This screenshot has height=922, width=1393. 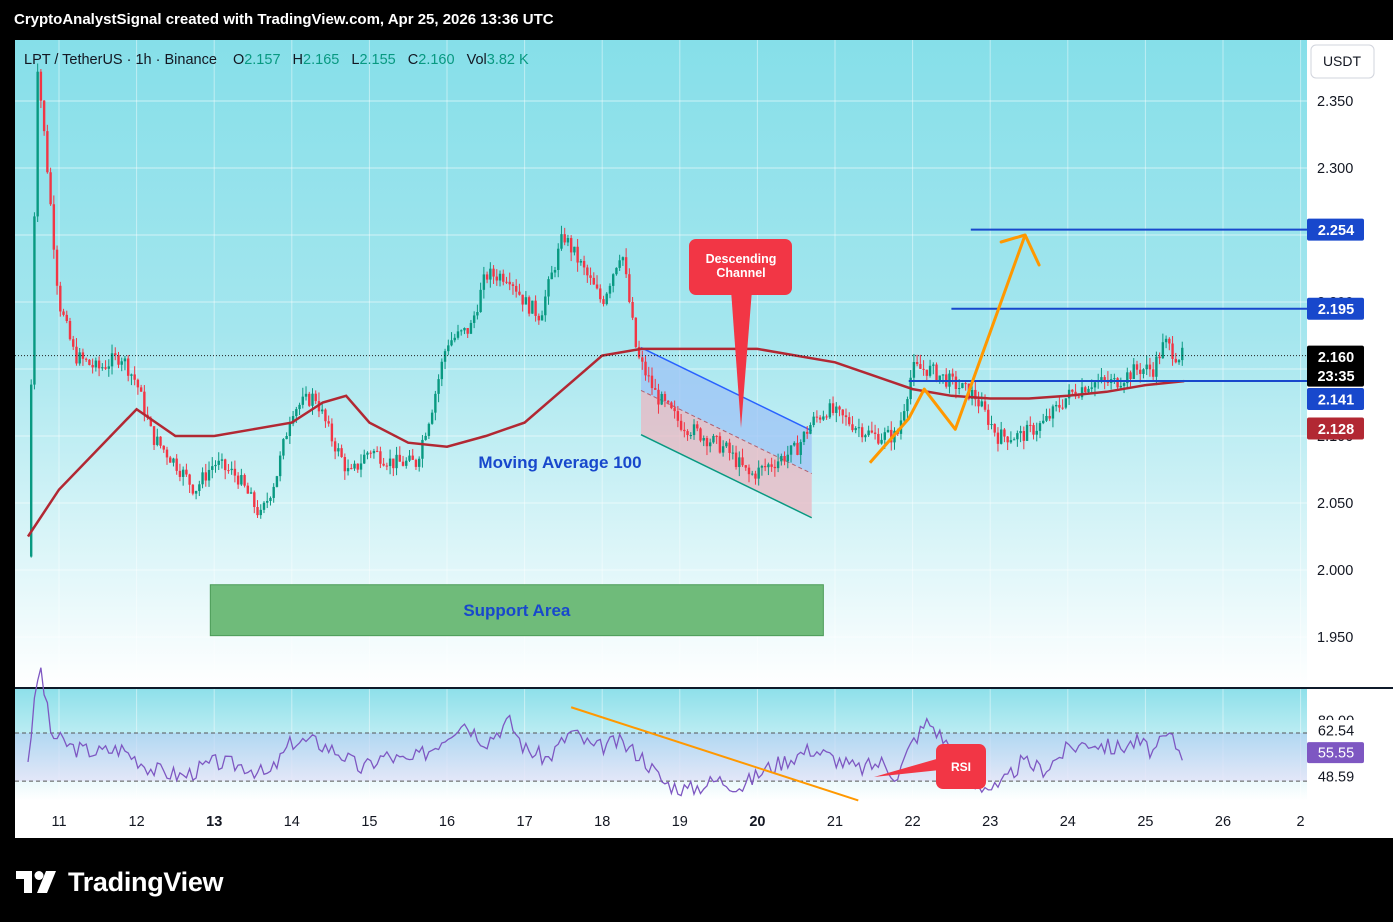 I want to click on time-tick-label: 13, so click(x=214, y=822).